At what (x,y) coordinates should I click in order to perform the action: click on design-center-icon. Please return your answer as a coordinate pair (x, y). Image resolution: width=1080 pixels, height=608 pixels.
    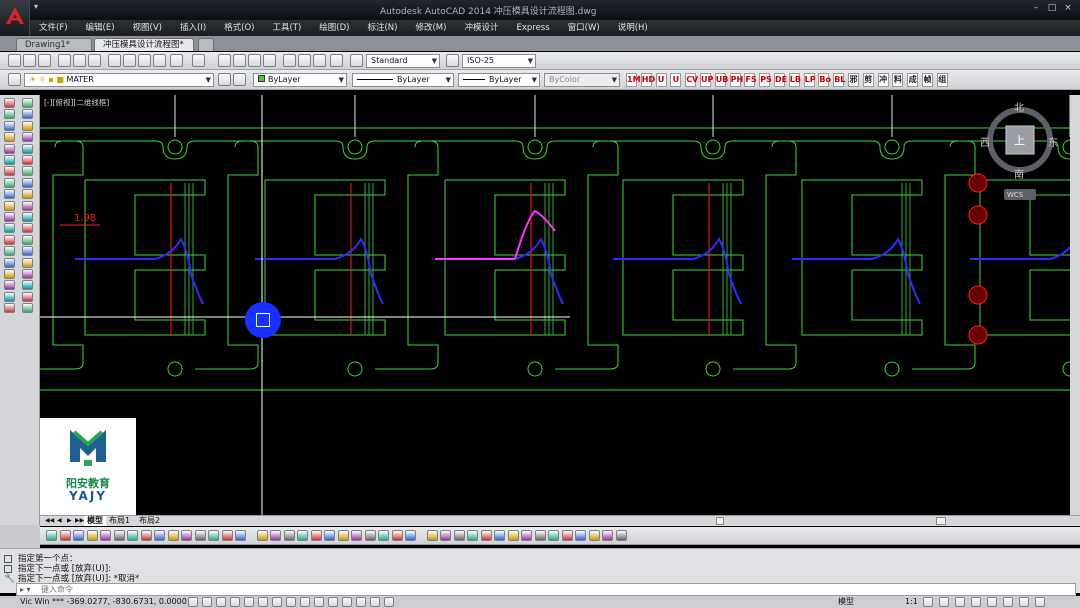
    Looking at the image, I should click on (304, 60).